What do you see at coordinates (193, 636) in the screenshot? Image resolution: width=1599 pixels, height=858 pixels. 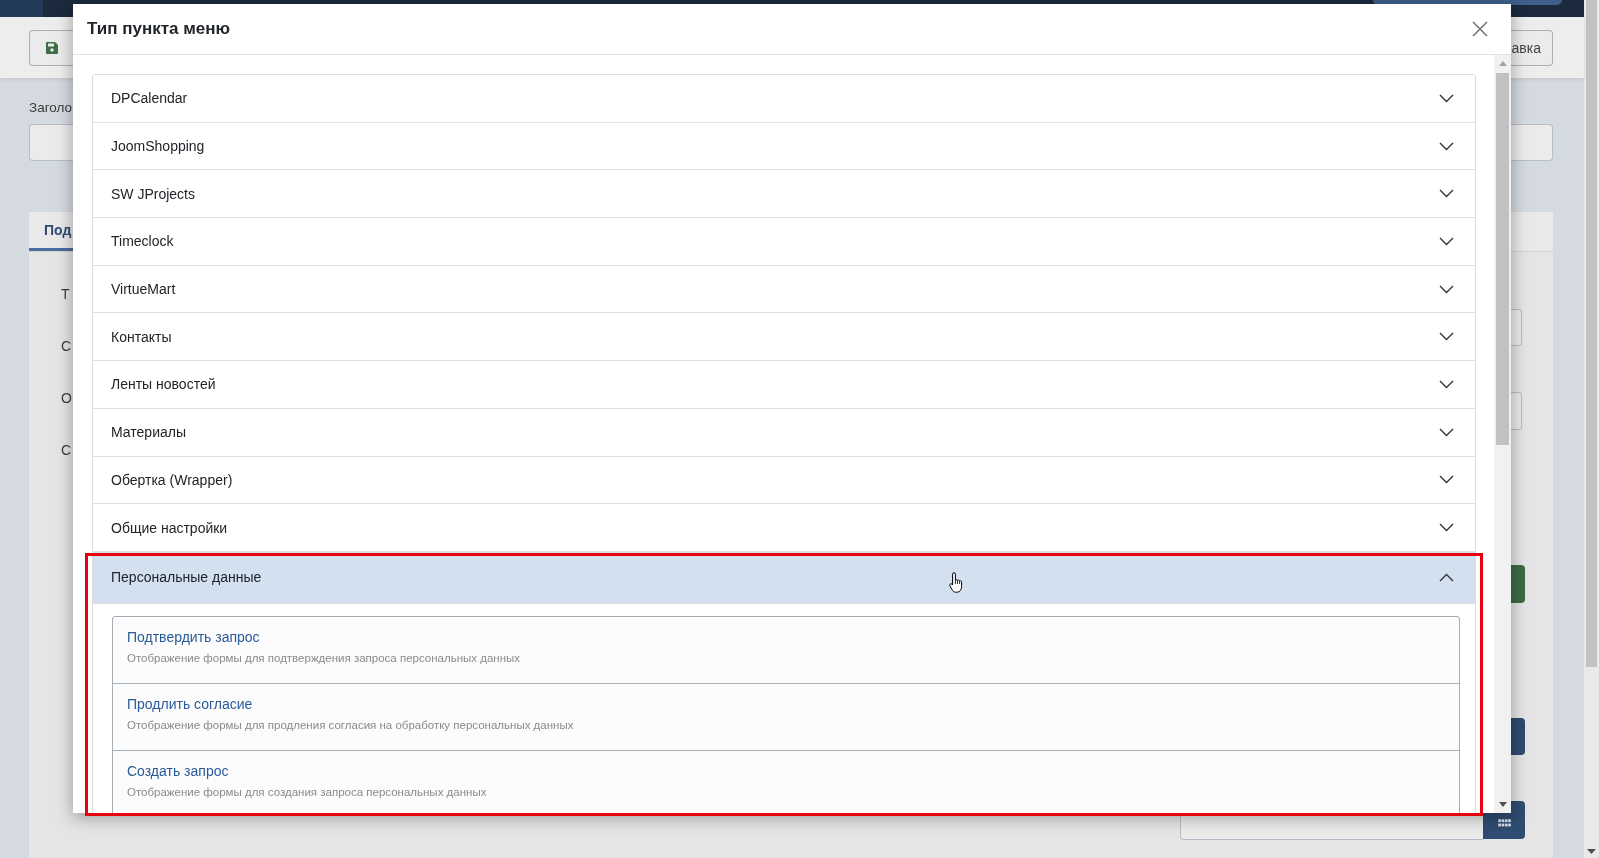 I see `menu-type-link: Подтвердить запрос` at bounding box center [193, 636].